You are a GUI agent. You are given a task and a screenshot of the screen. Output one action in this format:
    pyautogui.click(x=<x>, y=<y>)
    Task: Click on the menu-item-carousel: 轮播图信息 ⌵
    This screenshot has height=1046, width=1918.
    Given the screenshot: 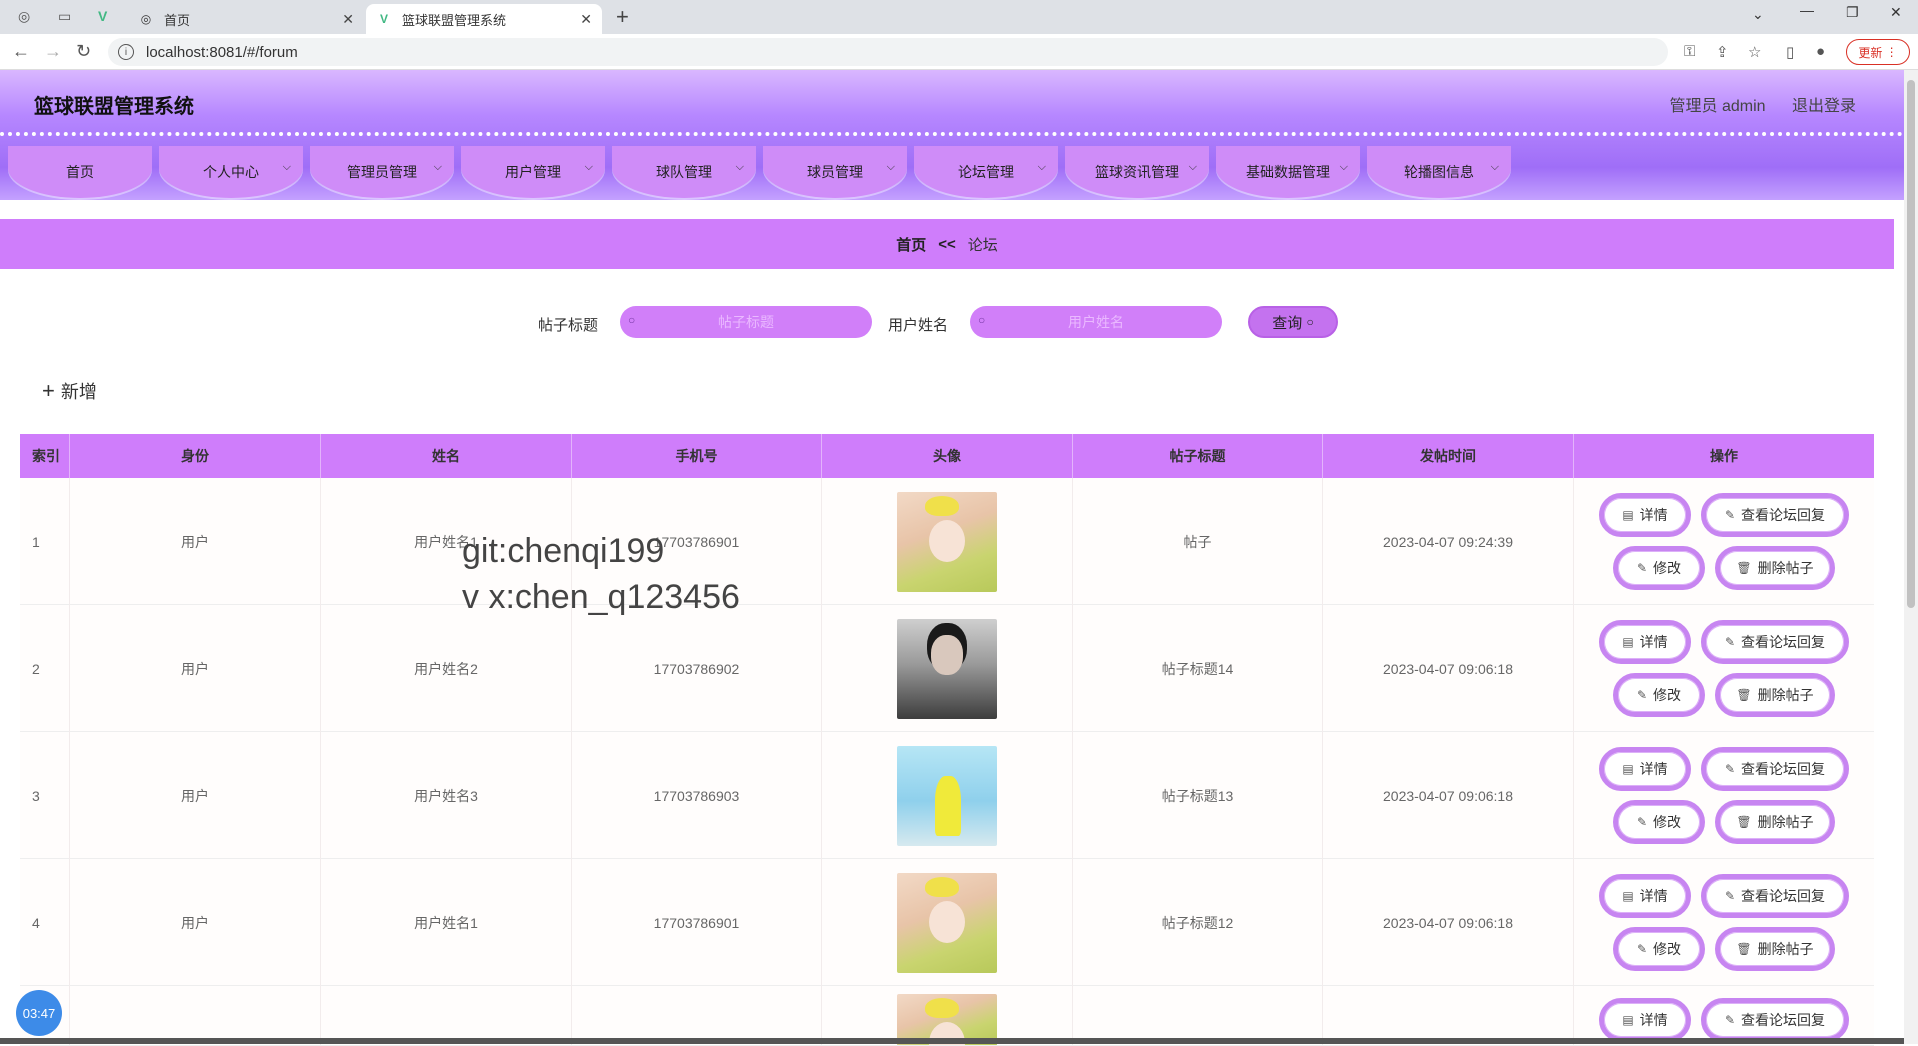 What is the action you would take?
    pyautogui.click(x=1439, y=172)
    